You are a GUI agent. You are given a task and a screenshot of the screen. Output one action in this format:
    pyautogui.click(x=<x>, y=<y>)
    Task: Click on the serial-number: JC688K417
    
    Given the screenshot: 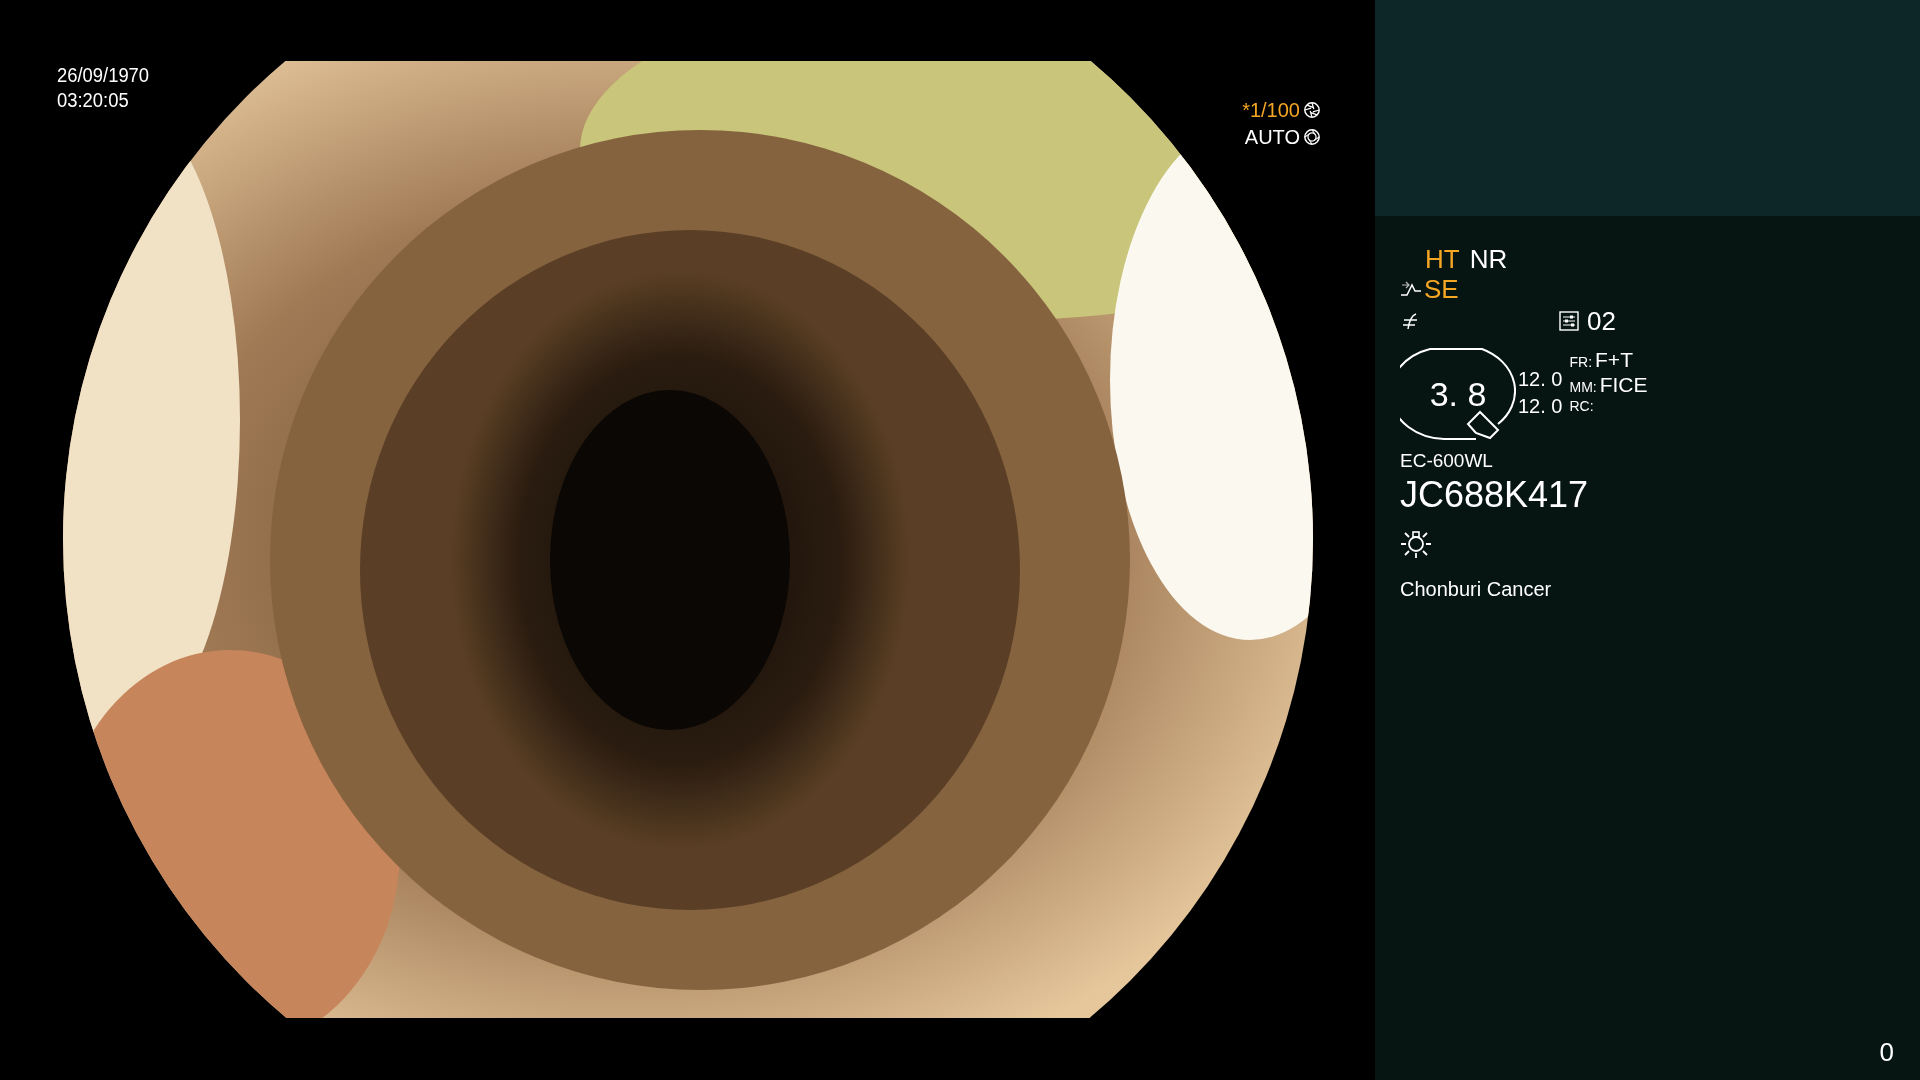 What is the action you would take?
    pyautogui.click(x=1495, y=495)
    